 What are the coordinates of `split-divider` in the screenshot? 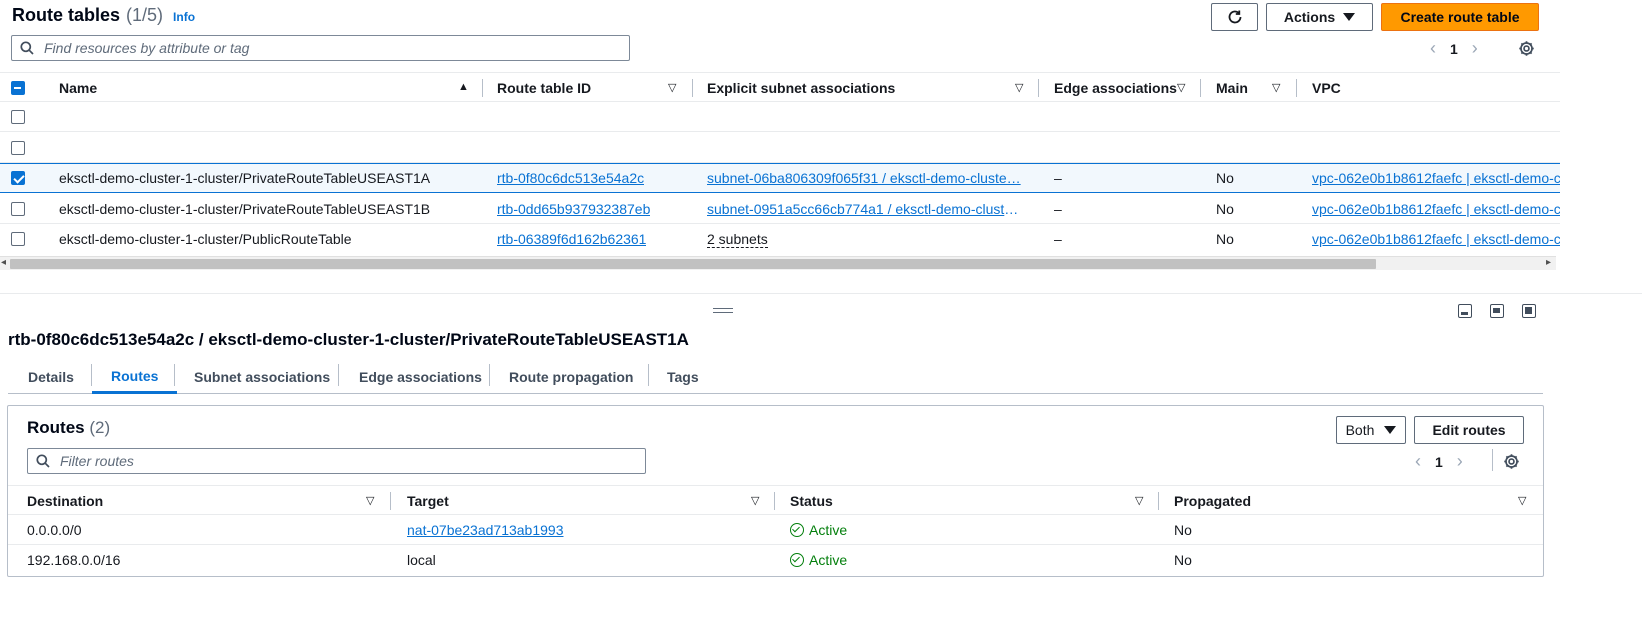 It's located at (821, 293).